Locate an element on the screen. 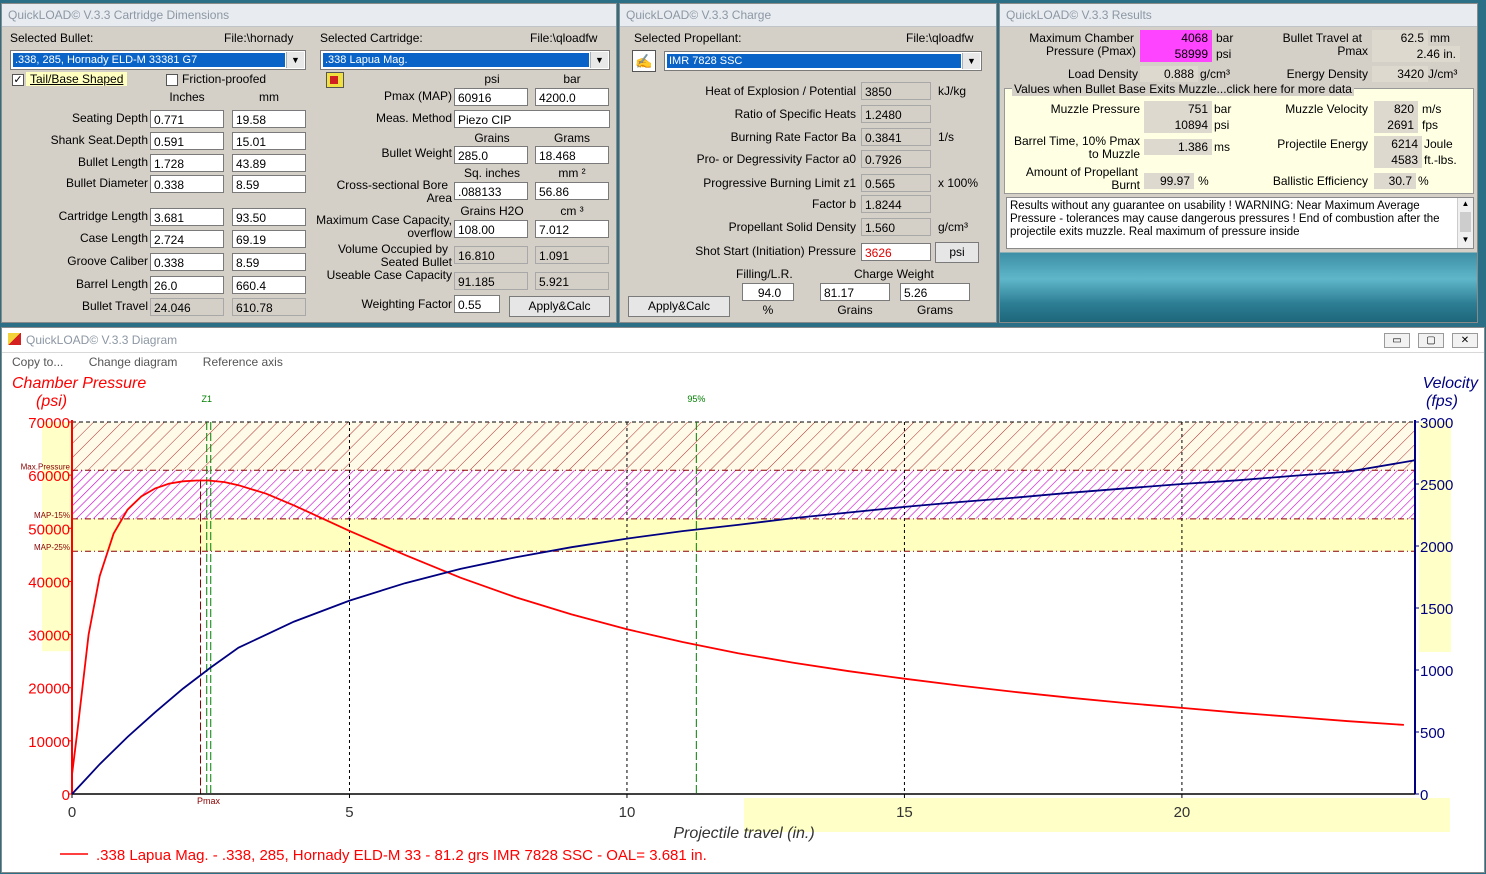 This screenshot has height=874, width=1486. burnt-95-label: 95% is located at coordinates (696, 399).